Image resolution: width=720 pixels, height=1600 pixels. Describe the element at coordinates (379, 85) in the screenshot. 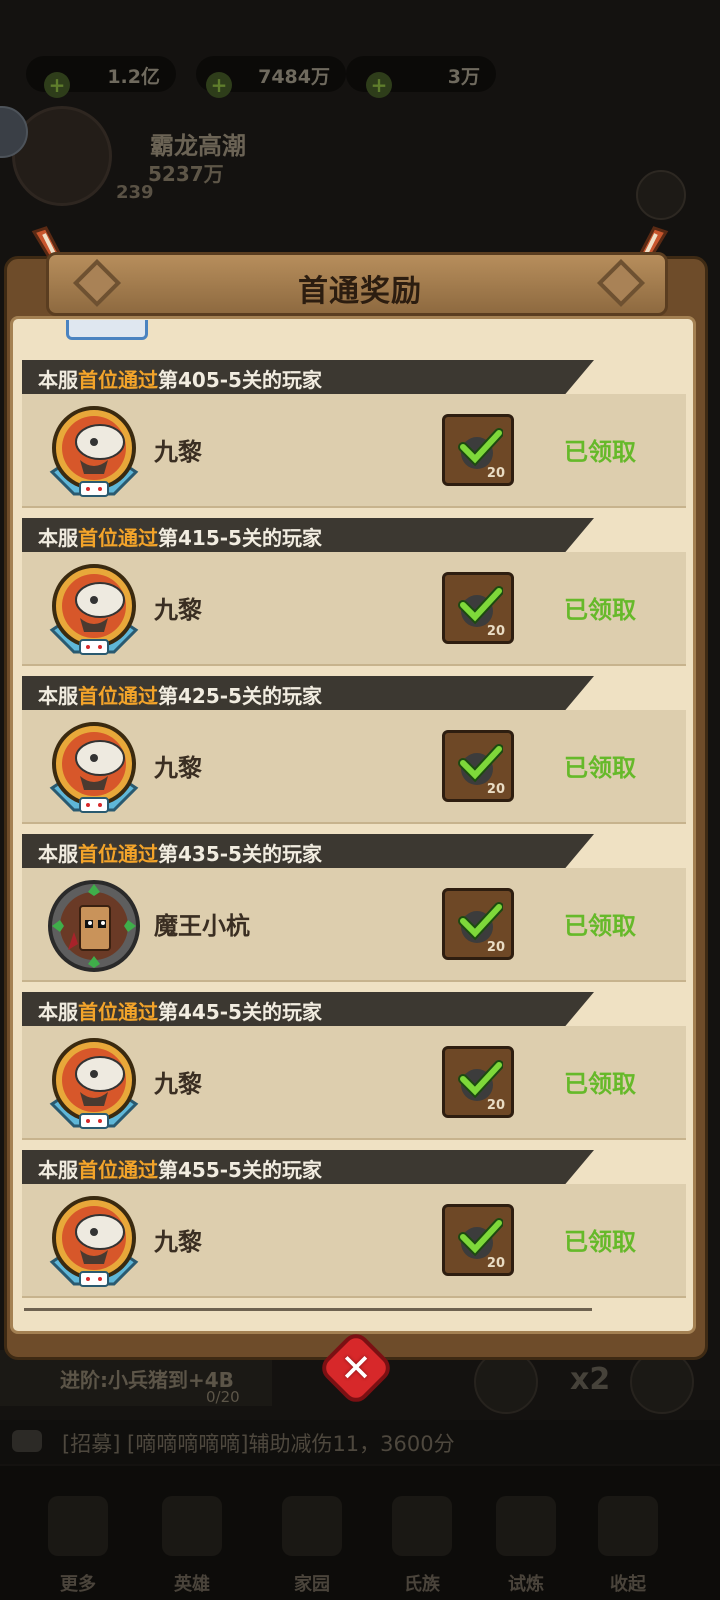

I see `add-stamina-icon: +` at that location.